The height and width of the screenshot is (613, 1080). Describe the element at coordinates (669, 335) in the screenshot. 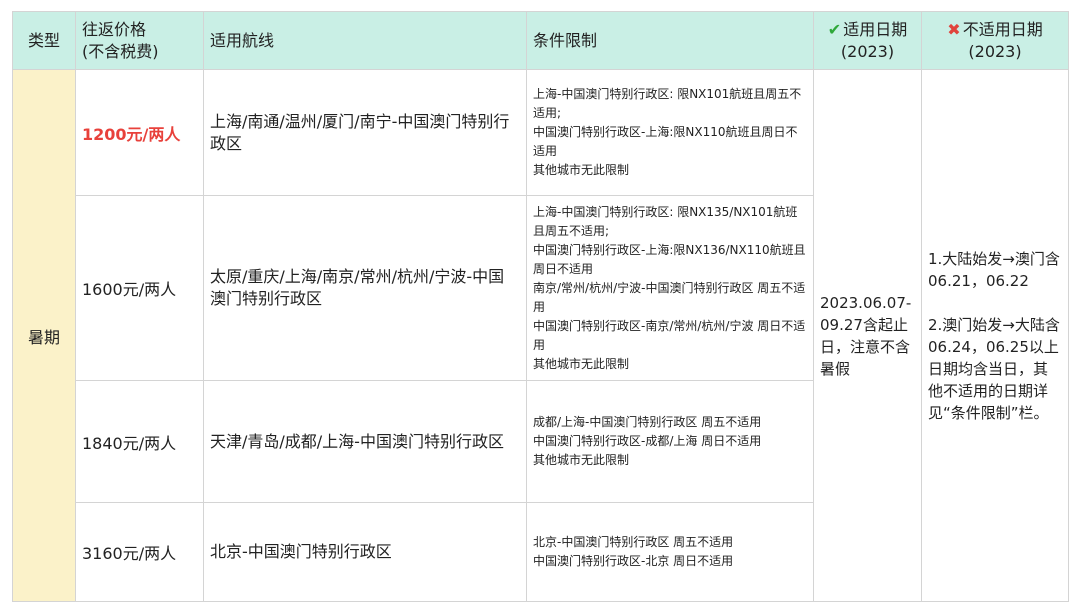

I see `condition-line: 中国澳门特别行政区-南京/常州/杭州/宁波 周日不适用` at that location.